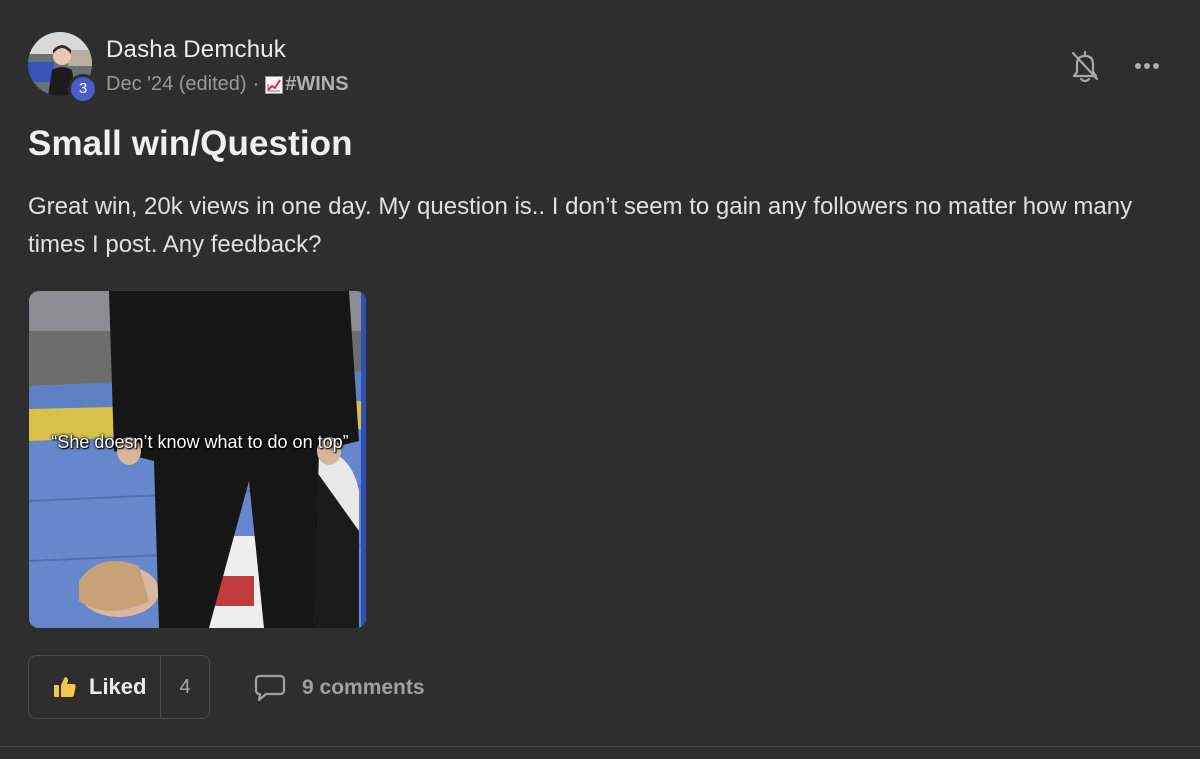 The width and height of the screenshot is (1200, 759). I want to click on post-meta: Dec '24 (edited) · #WINS, so click(227, 84).